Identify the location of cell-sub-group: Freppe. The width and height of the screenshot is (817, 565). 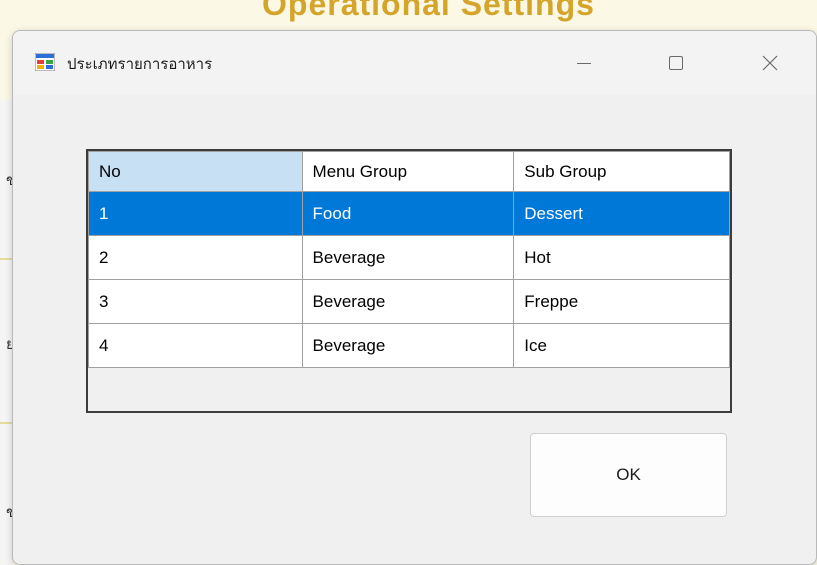
(621, 301).